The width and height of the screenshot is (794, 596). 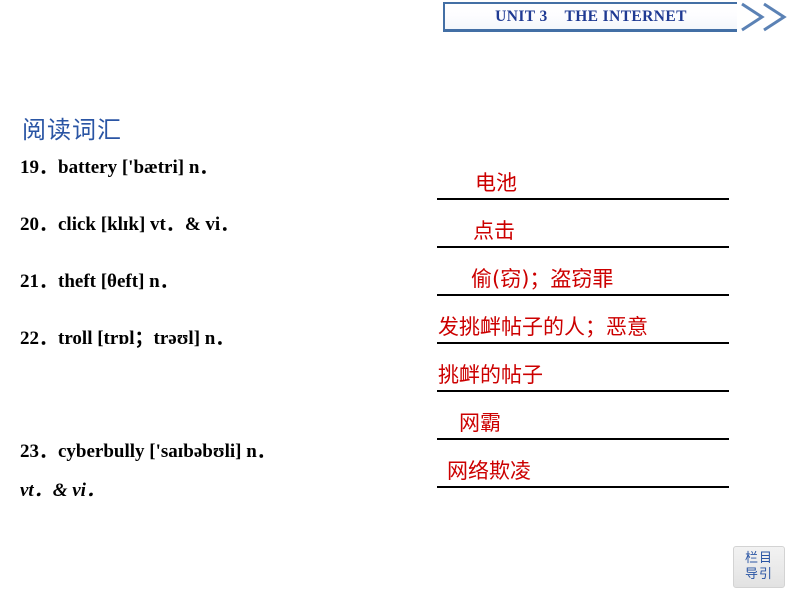 What do you see at coordinates (542, 279) in the screenshot?
I see `answer-text: 偷(窃)；盗窃罪` at bounding box center [542, 279].